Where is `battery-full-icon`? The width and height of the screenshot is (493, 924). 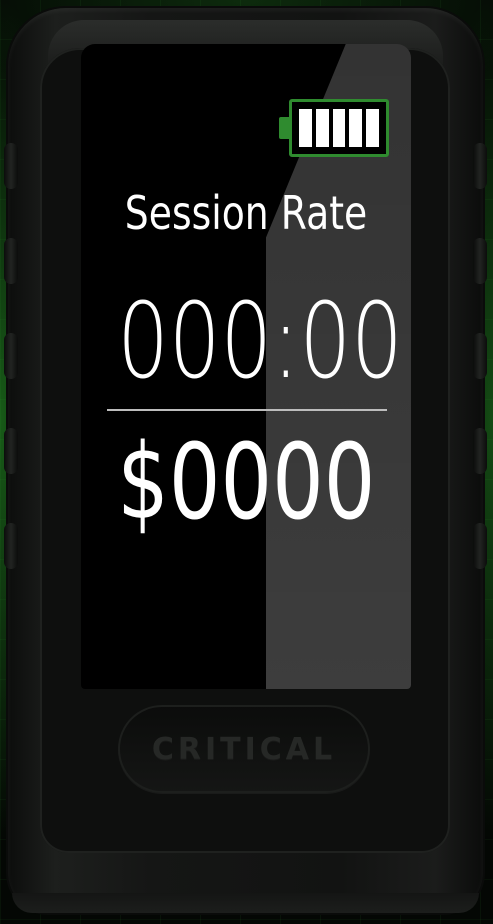 battery-full-icon is located at coordinates (336, 129).